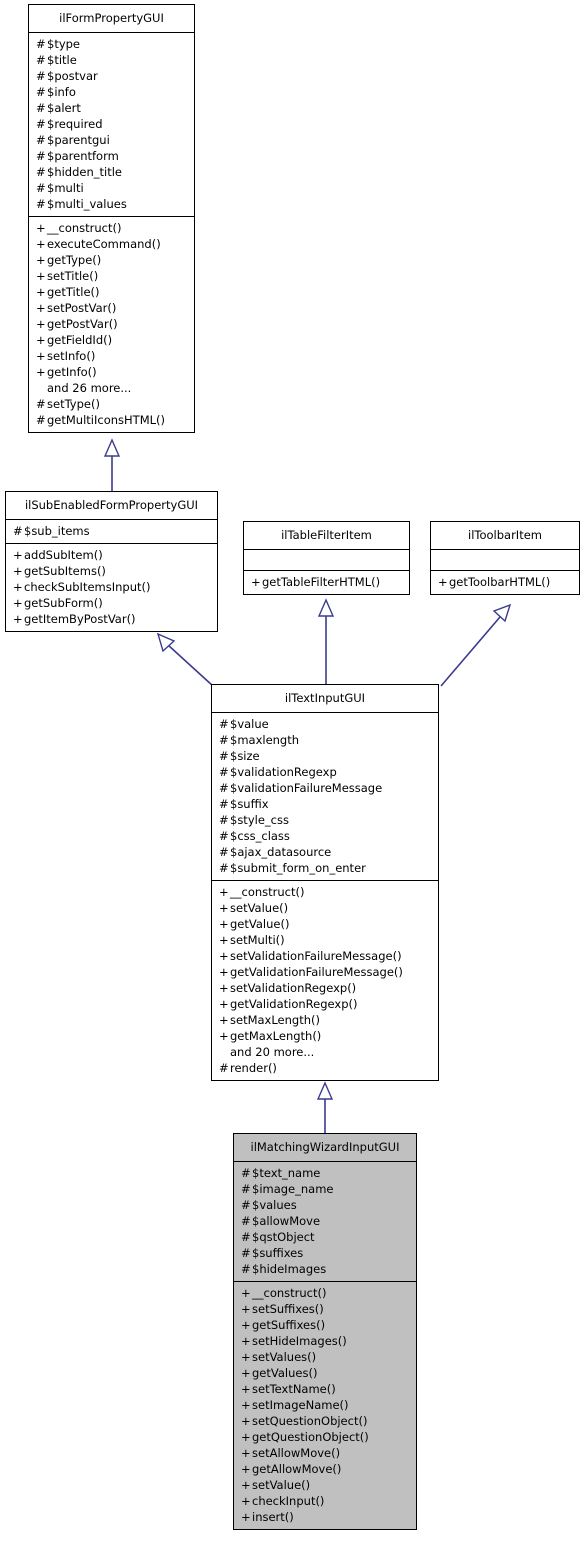 Image resolution: width=584 pixels, height=1541 pixels. Describe the element at coordinates (87, 587) in the screenshot. I see `method-label: checkSubItemsInput()` at that location.